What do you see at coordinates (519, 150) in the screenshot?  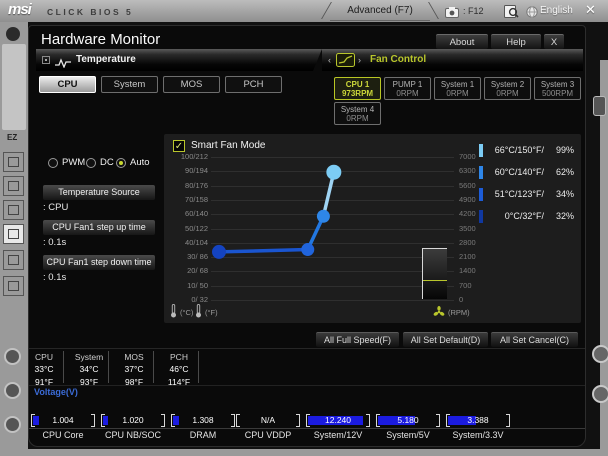 I see `curve-temp-label: 66°C/150°F/` at bounding box center [519, 150].